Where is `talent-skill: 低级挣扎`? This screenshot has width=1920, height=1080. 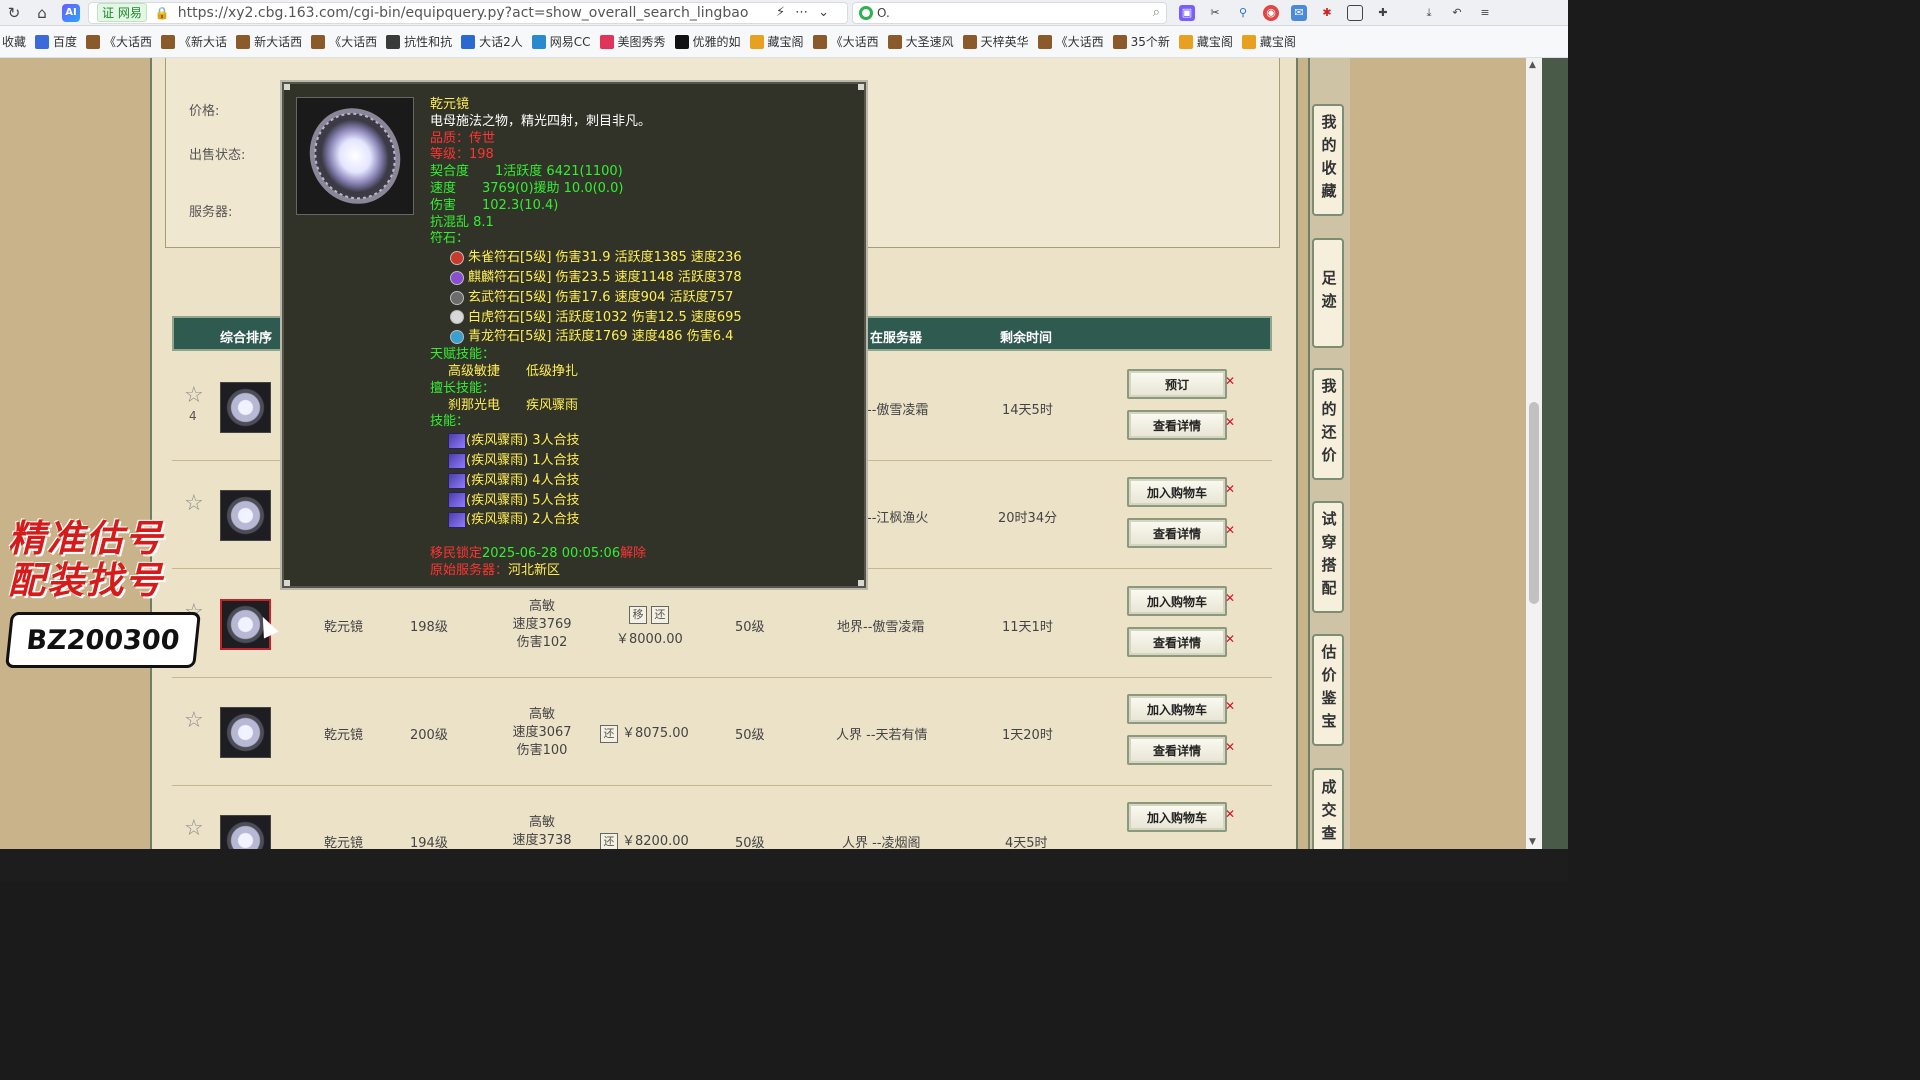
talent-skill: 低级挣扎 is located at coordinates (552, 371).